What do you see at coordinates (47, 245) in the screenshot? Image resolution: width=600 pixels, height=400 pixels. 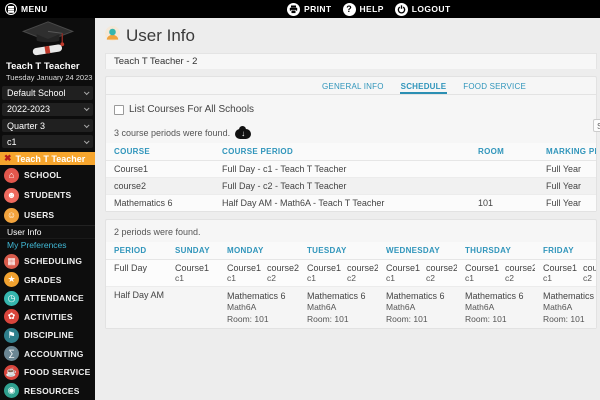 I see `sidebar-item-my-preferences: My Preferences` at bounding box center [47, 245].